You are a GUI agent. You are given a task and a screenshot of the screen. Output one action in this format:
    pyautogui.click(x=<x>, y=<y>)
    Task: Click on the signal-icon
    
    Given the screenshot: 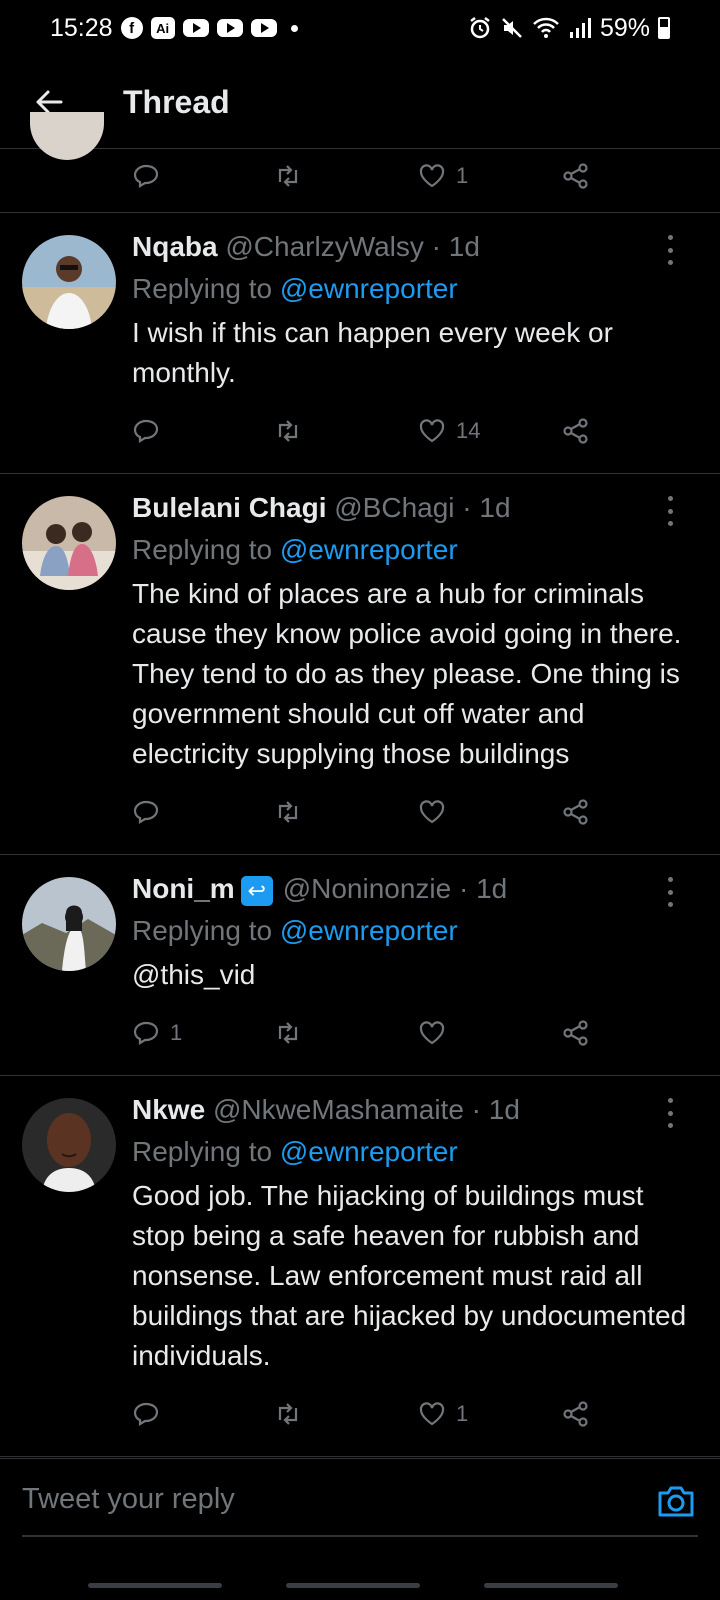 What is the action you would take?
    pyautogui.click(x=580, y=28)
    